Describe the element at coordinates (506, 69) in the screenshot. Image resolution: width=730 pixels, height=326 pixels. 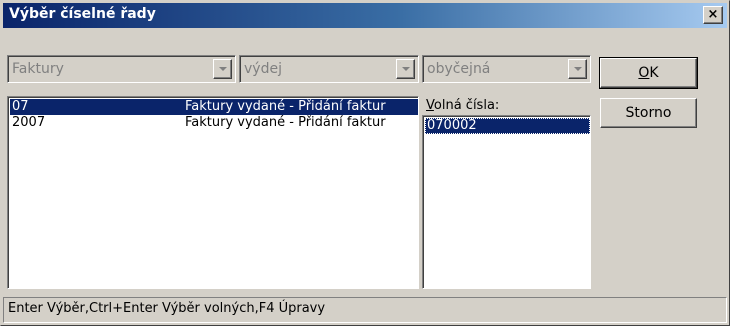
I see `series-kind-select: obyčejná` at that location.